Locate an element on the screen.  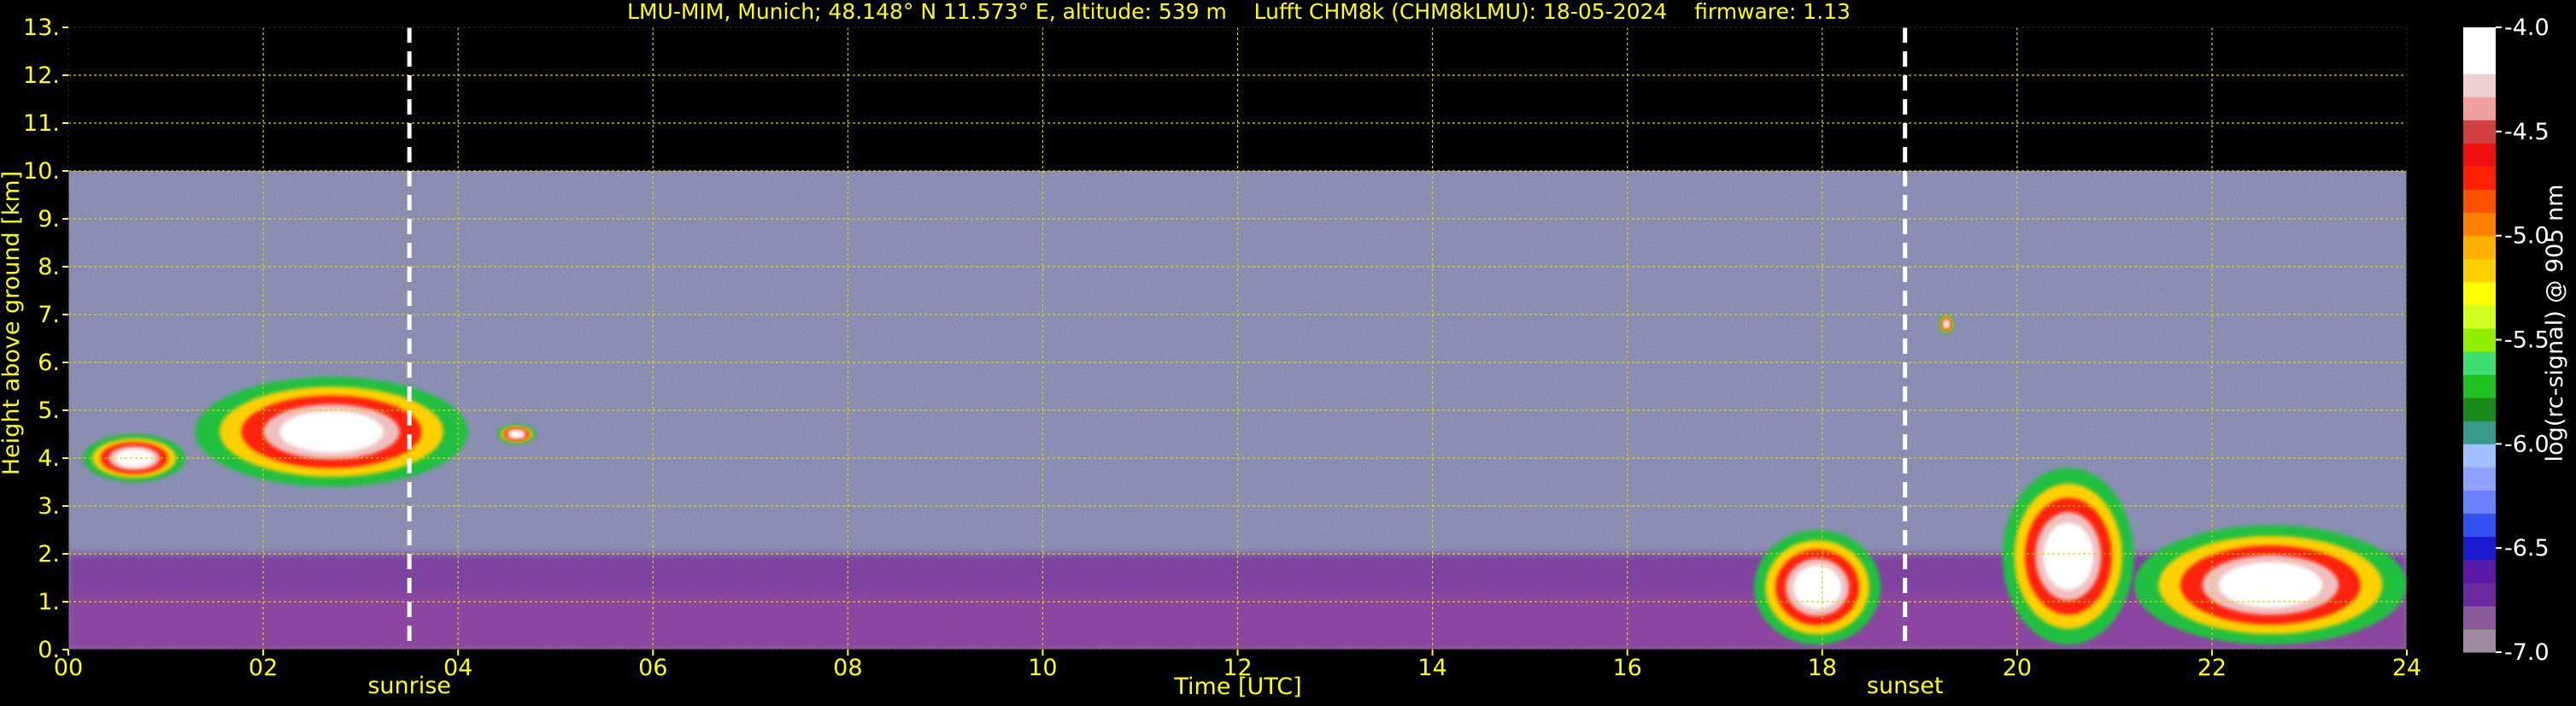
y-axis-label: Height above ground [km] is located at coordinates (12, 323).